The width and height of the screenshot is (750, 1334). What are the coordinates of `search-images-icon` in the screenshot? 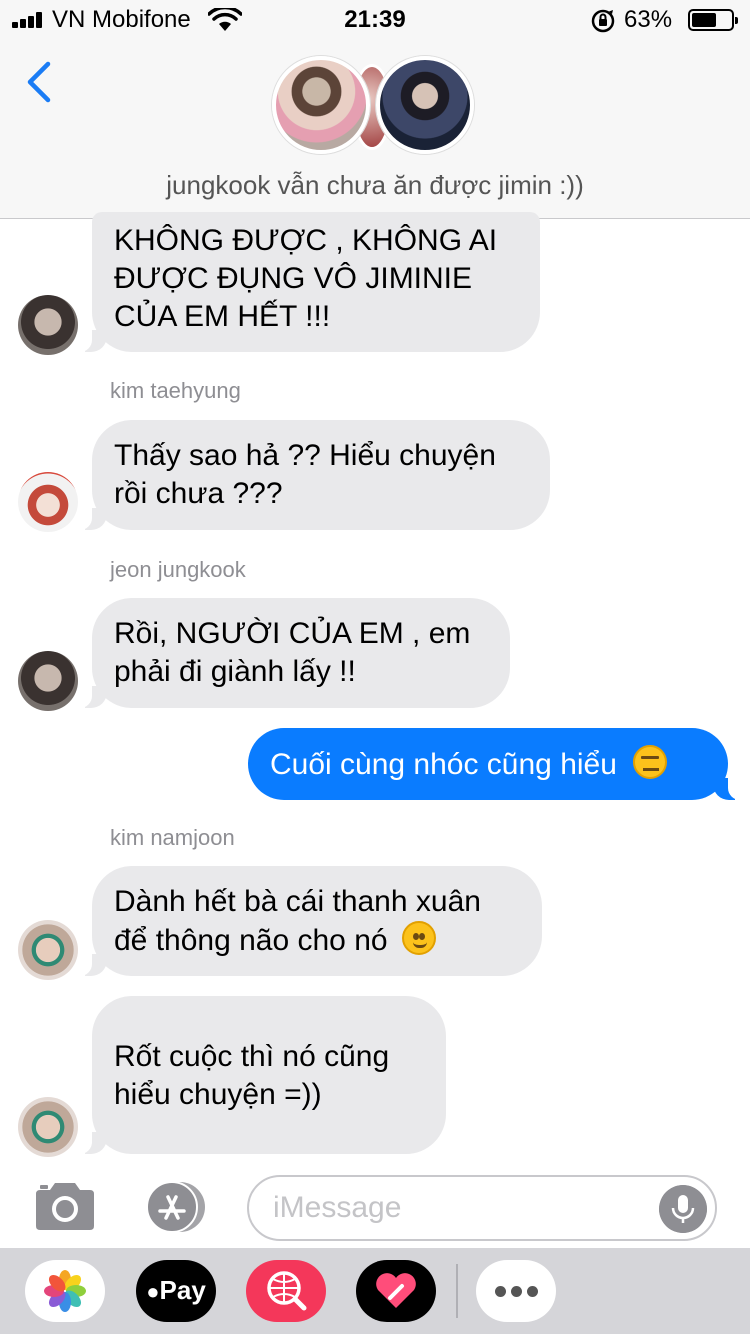 It's located at (286, 1291).